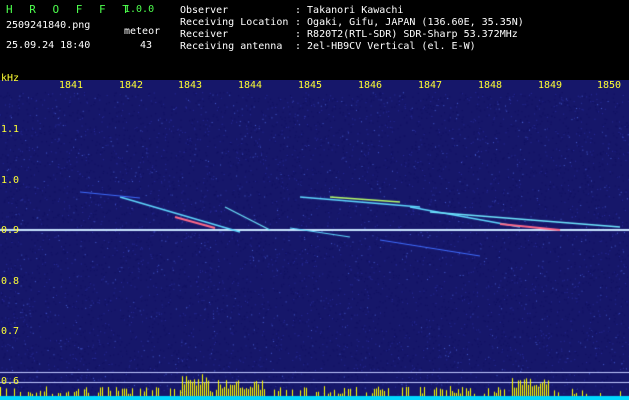  Describe the element at coordinates (10, 78) in the screenshot. I see `y-axis-unit: kHz` at that location.